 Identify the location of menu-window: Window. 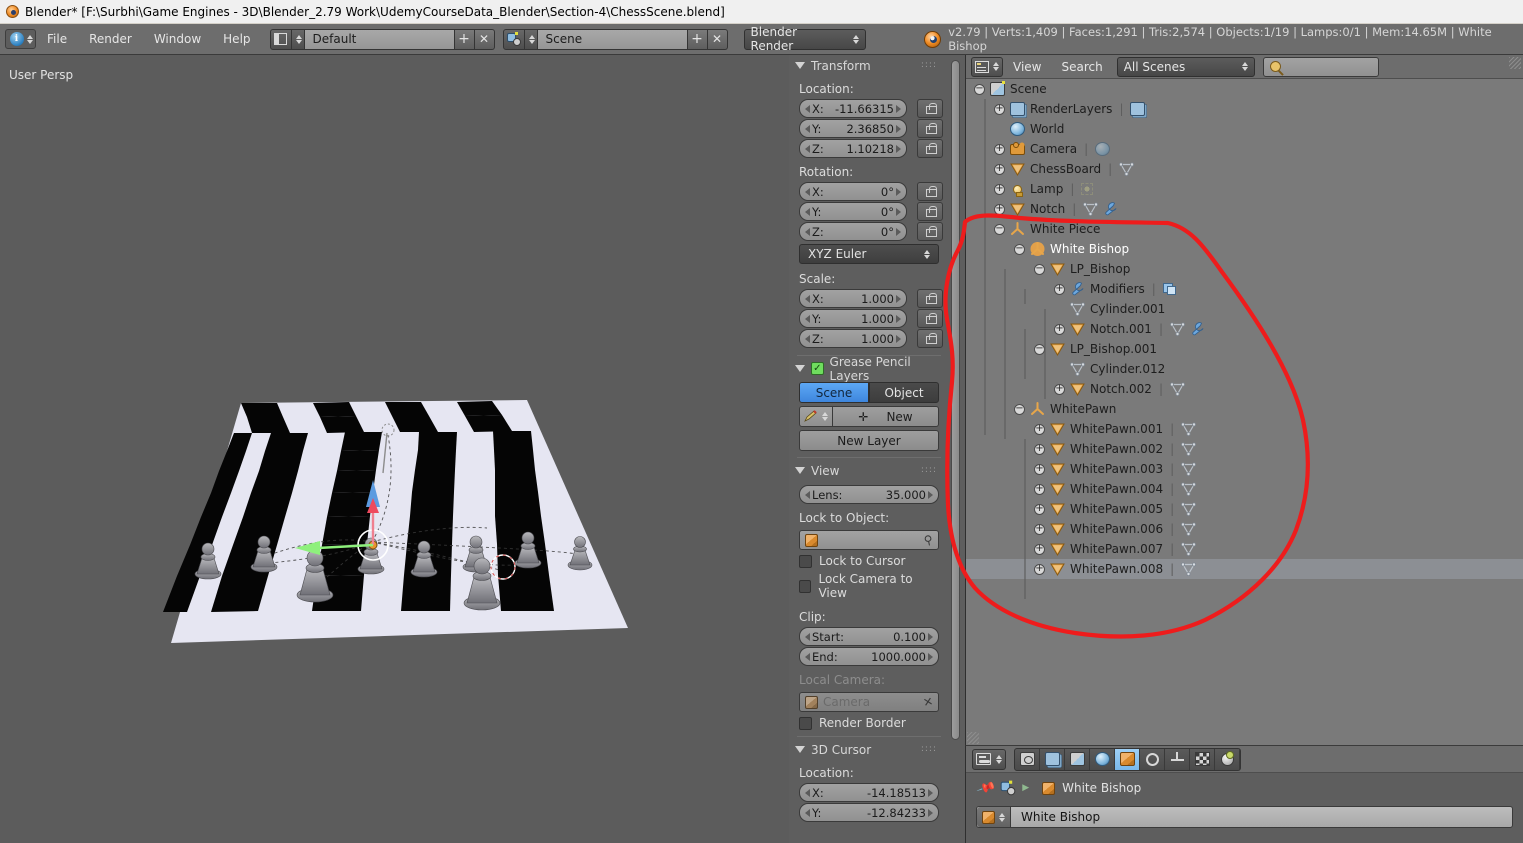
(177, 39).